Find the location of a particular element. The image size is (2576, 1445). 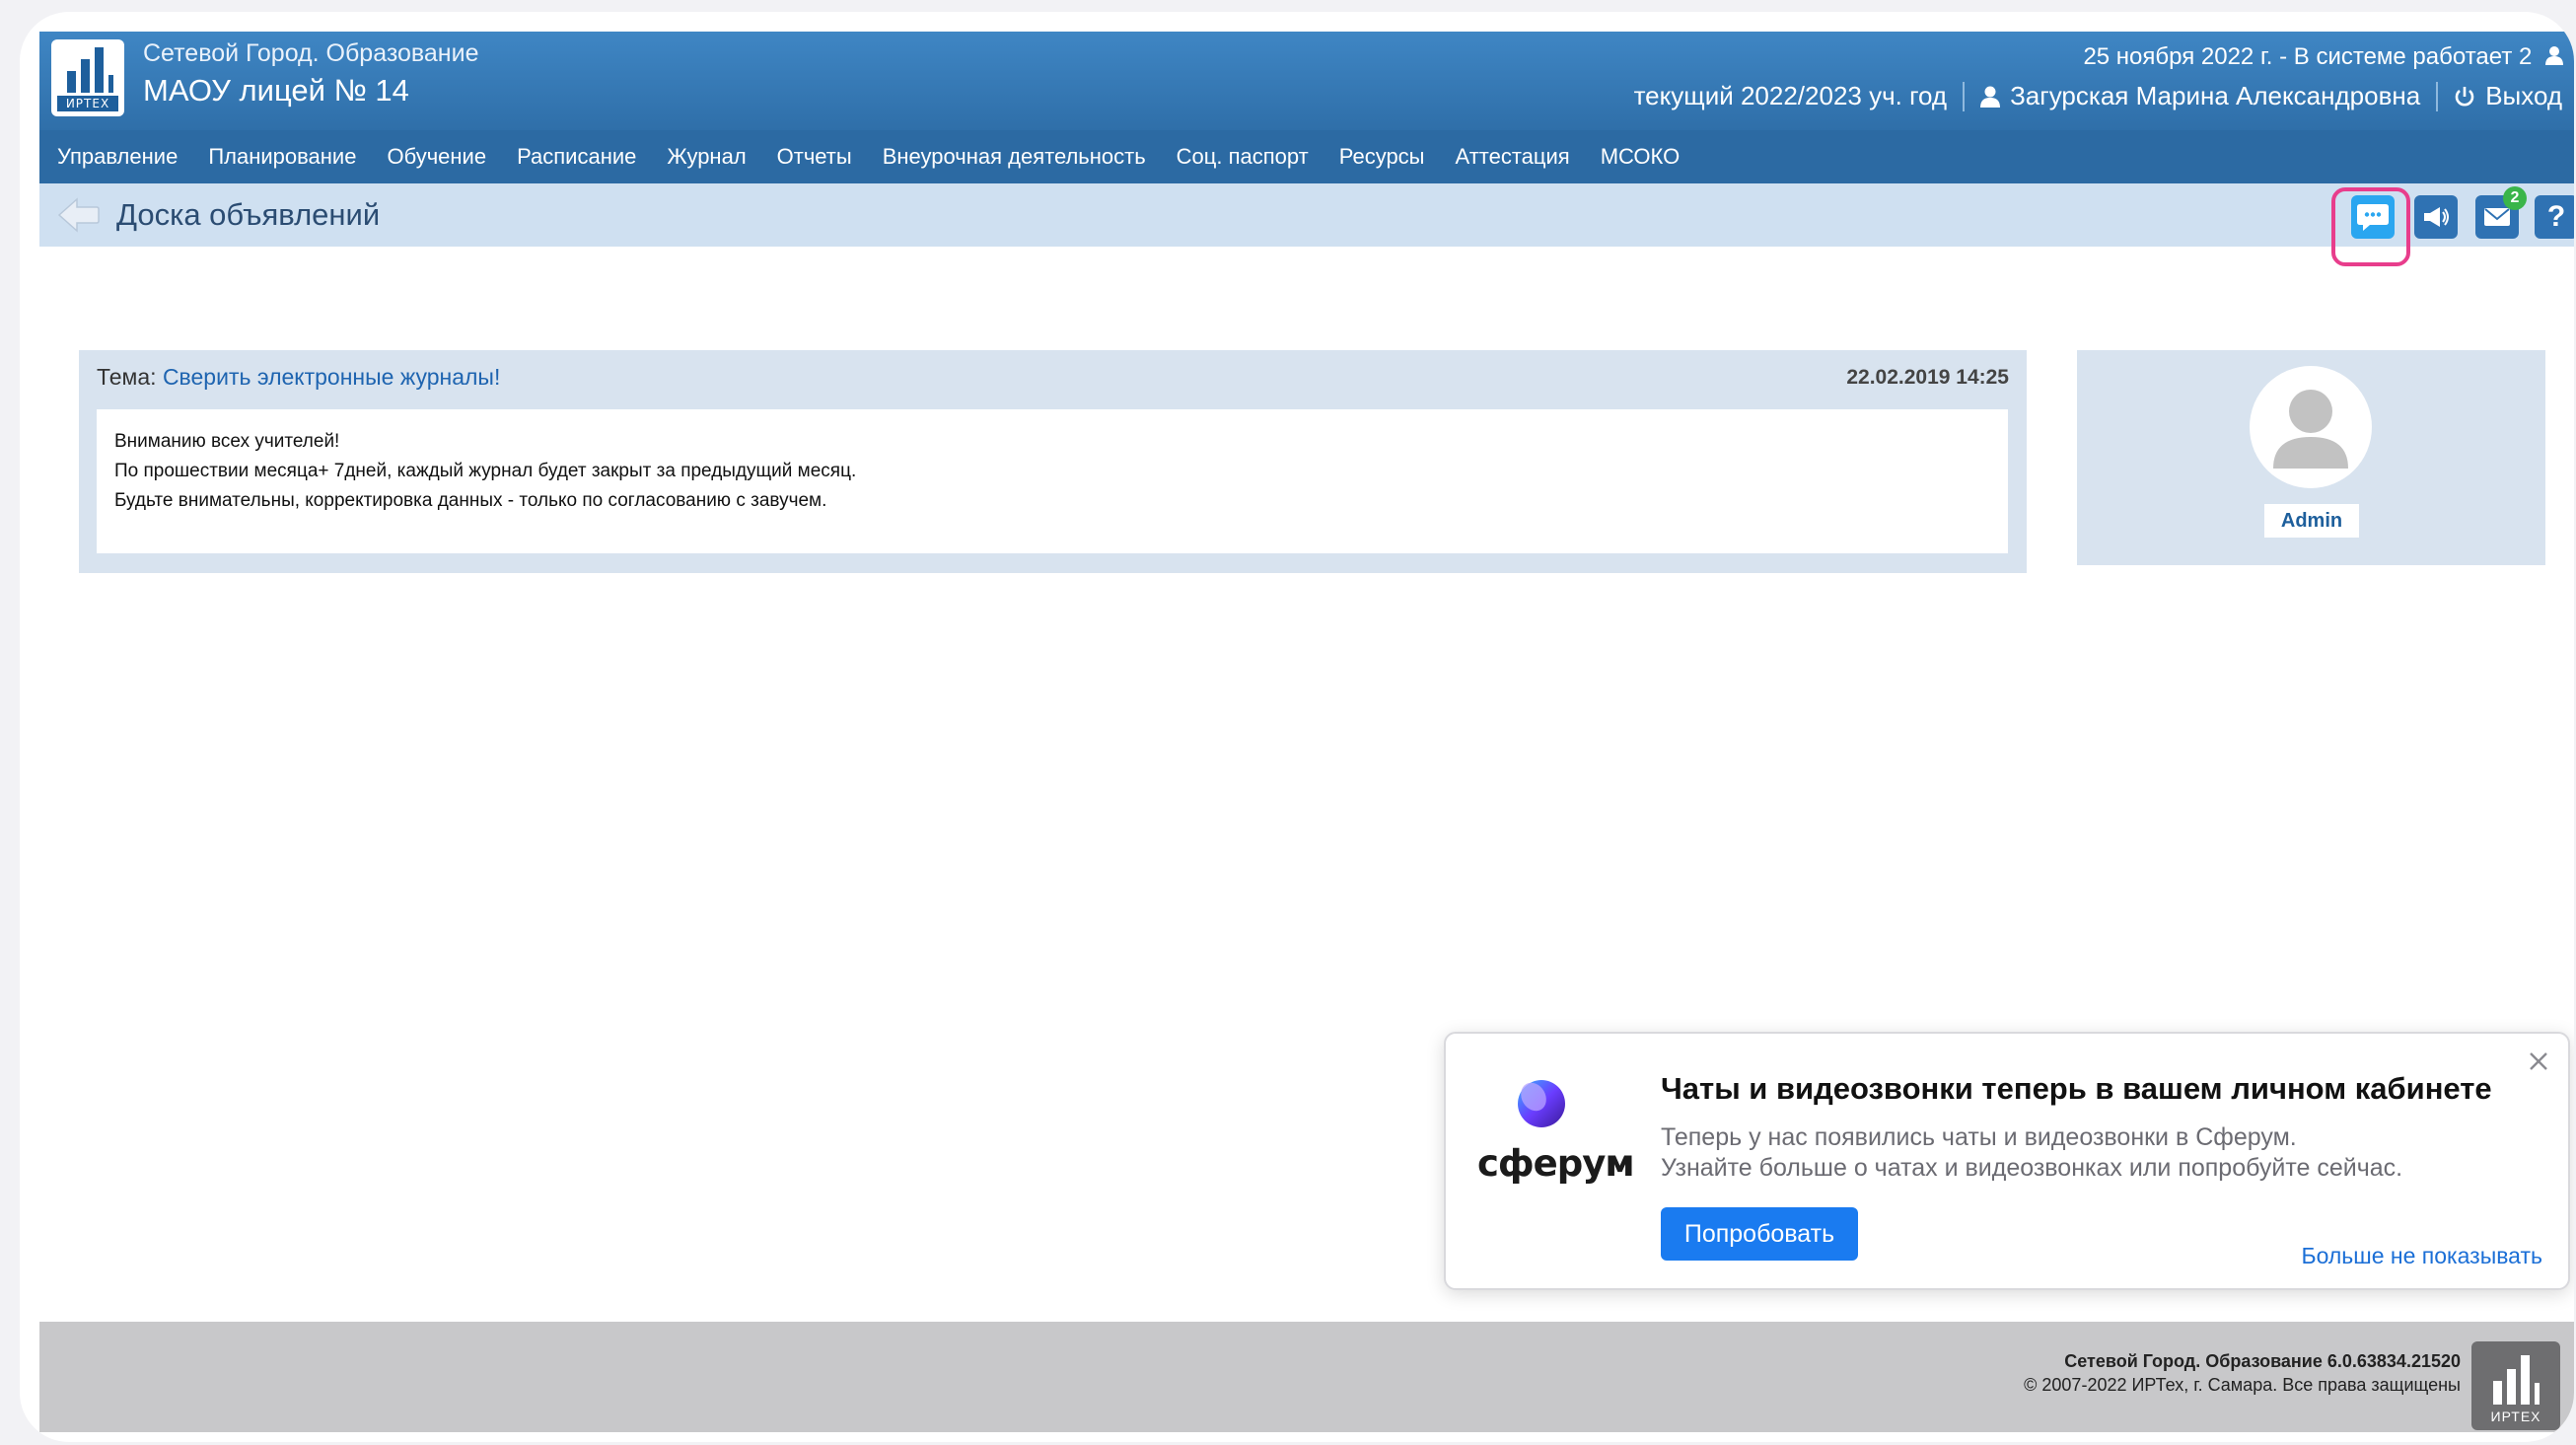

footer-logo-text: ИРТЕХ is located at coordinates (2516, 1416).